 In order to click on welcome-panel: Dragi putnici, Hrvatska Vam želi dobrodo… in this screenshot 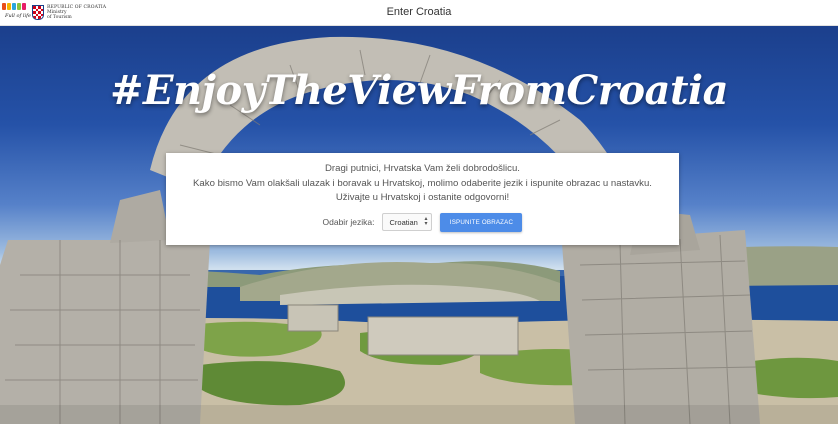, I will do `click(422, 199)`.